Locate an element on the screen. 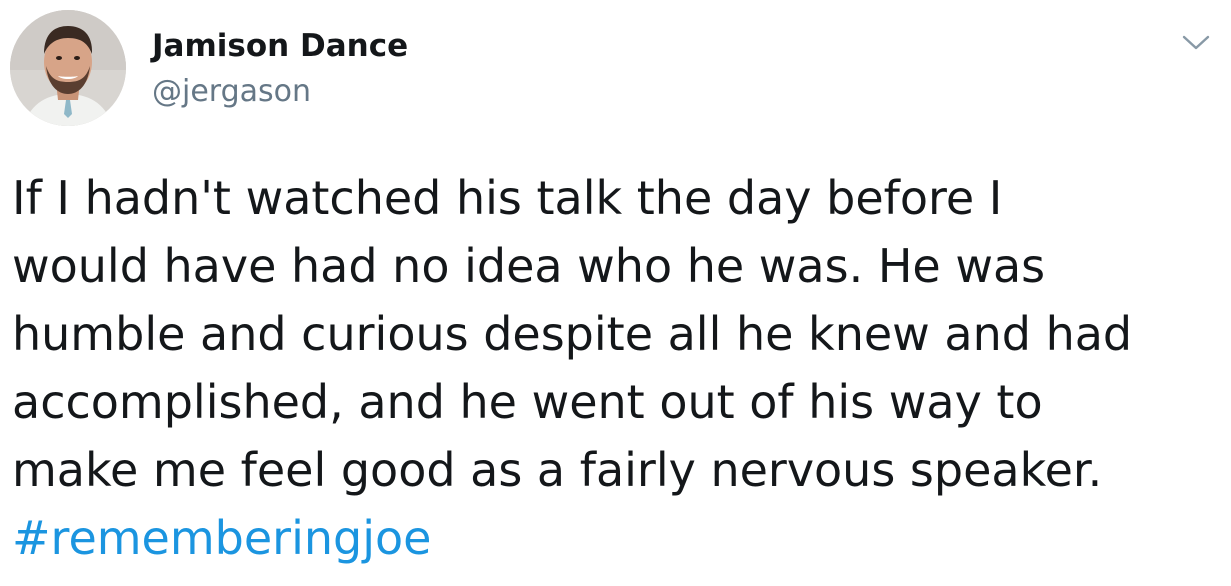 The height and width of the screenshot is (586, 1231). author-handle: @jergason is located at coordinates (231, 92).